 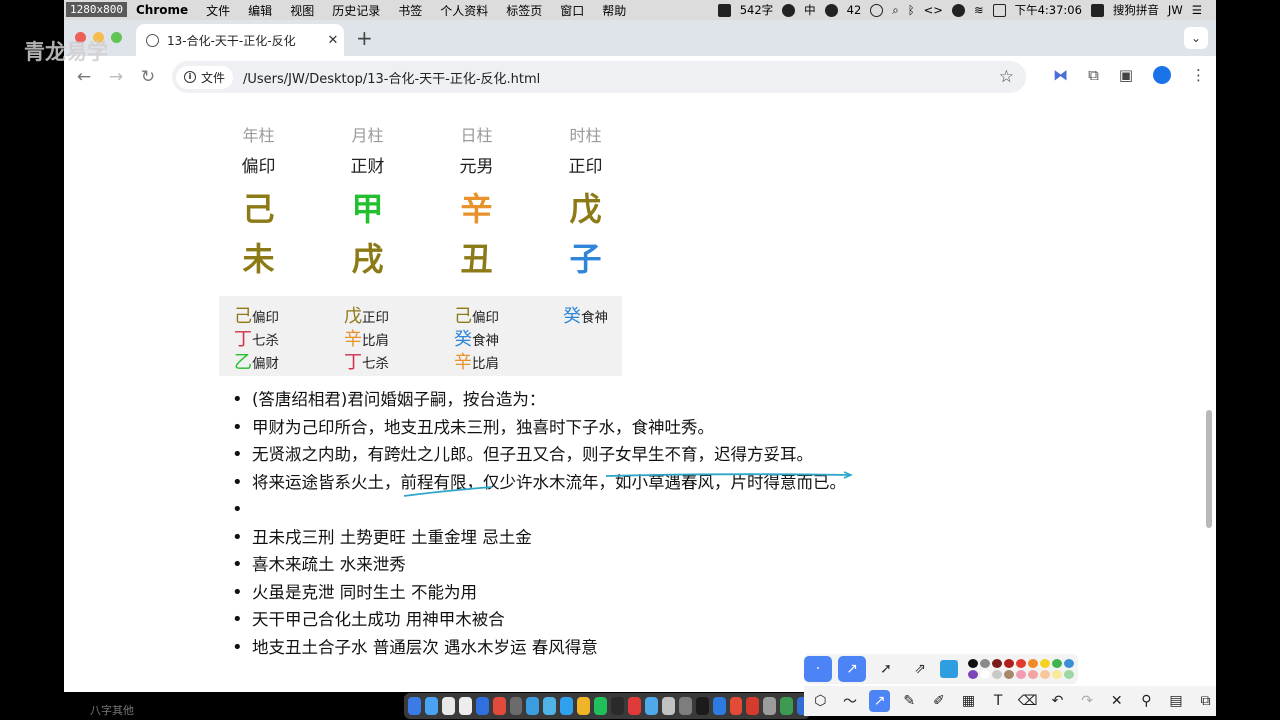 I want to click on current-color-swatch, so click(x=949, y=669).